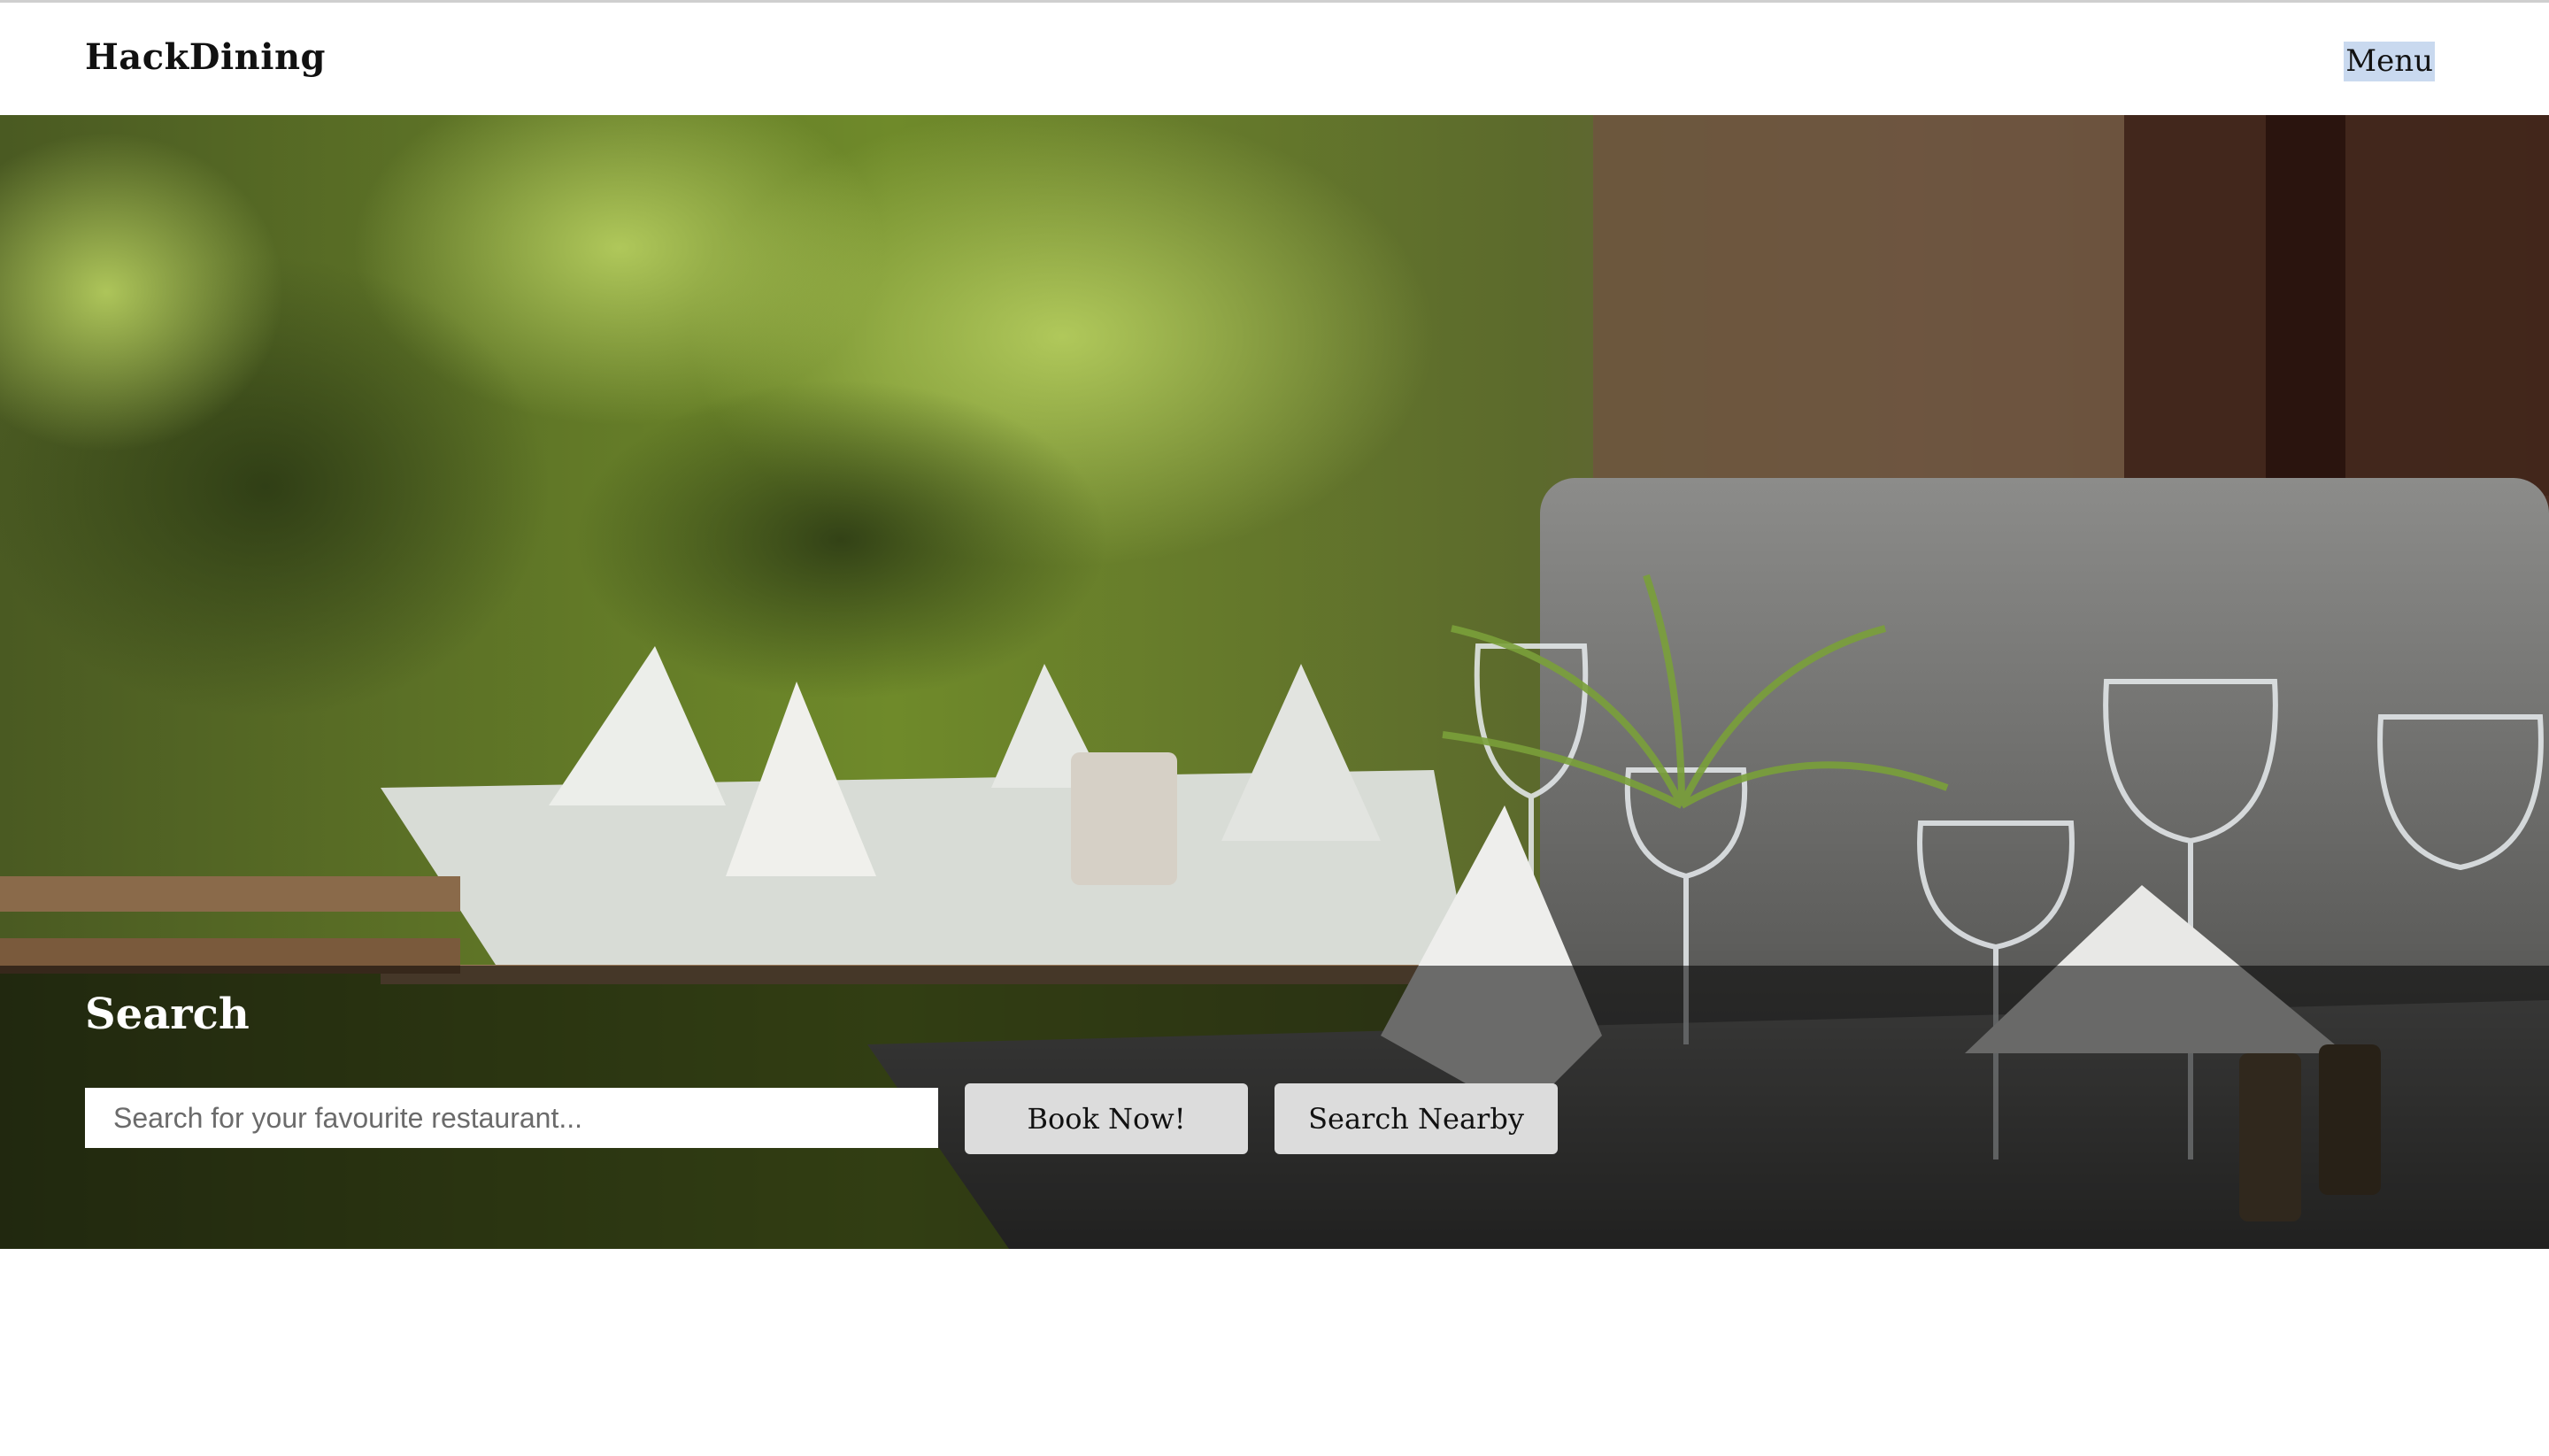 The height and width of the screenshot is (1456, 2549). Describe the element at coordinates (1416, 1118) in the screenshot. I see `search-nearby-button: Search Nearby` at that location.